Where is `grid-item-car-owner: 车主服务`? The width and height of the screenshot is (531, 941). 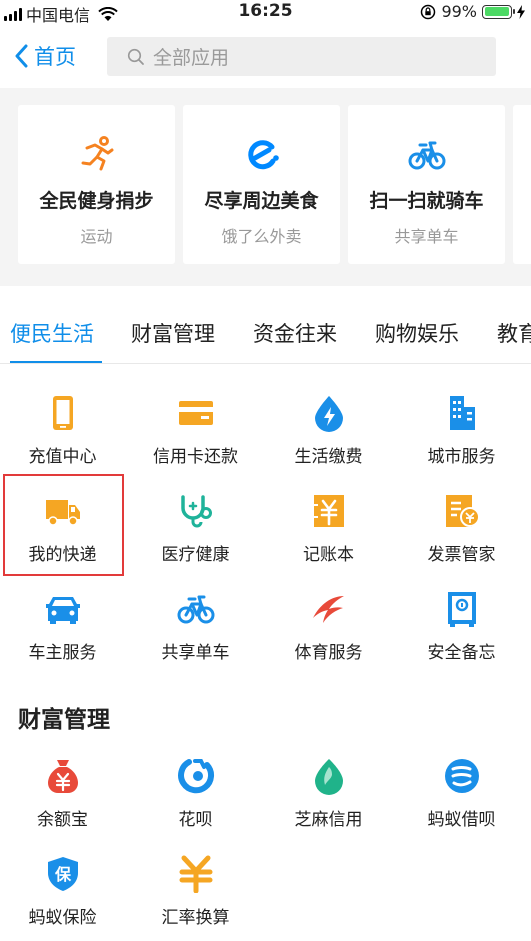 grid-item-car-owner: 车主服务 is located at coordinates (64, 635).